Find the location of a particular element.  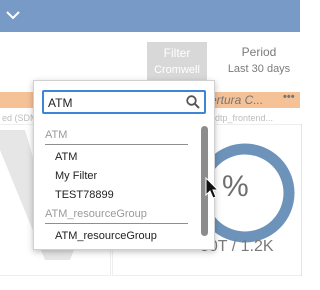

group-label-atm-resourcegroup: ATM_resourceGroup is located at coordinates (96, 214).